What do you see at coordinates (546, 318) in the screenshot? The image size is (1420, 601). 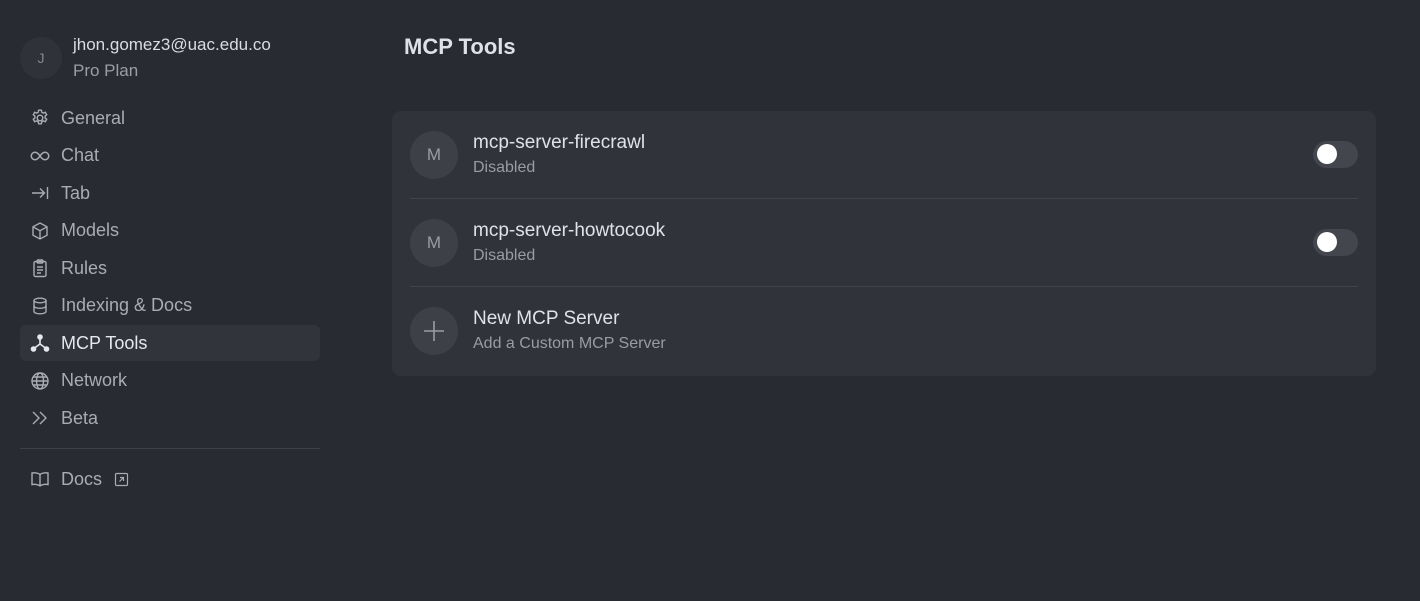 I see `new-server-title: New MCP Server` at bounding box center [546, 318].